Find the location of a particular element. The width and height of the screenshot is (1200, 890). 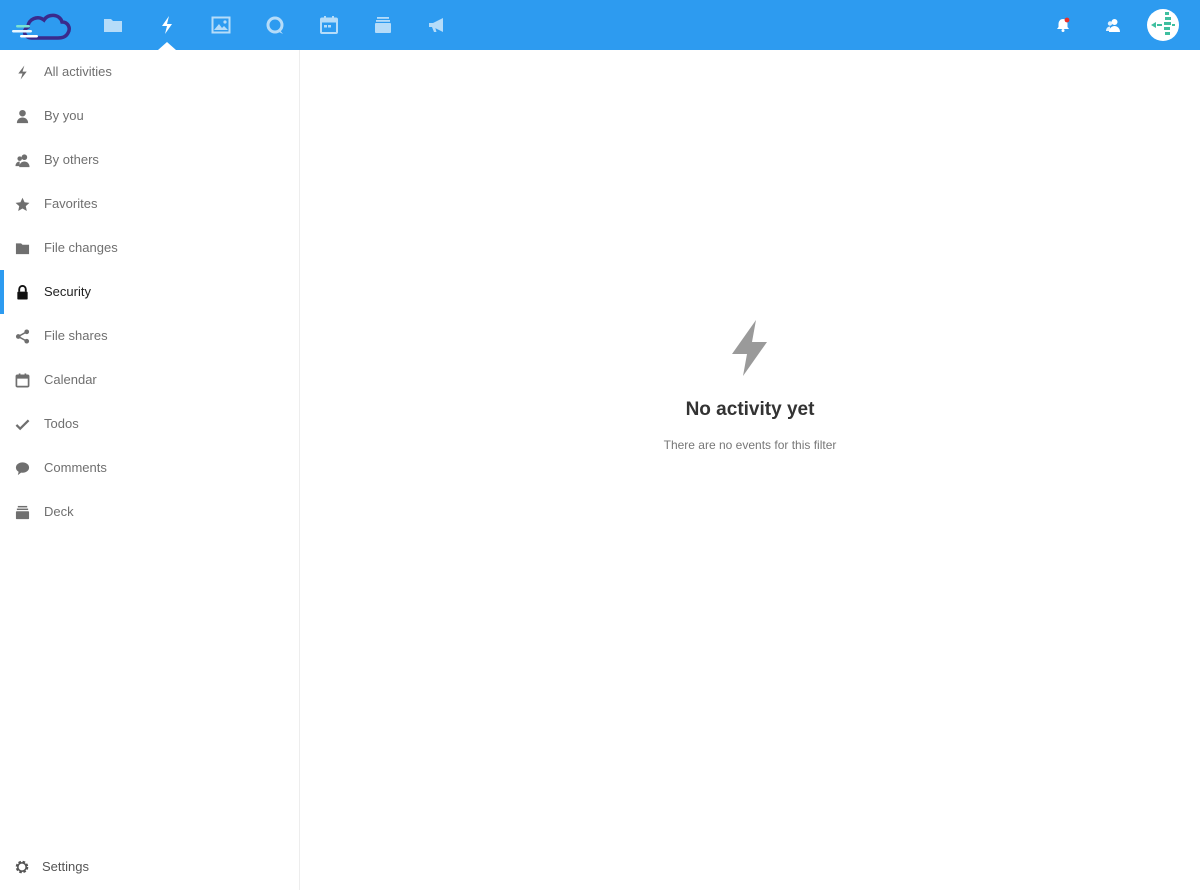

sidebar-item-todos: Todos is located at coordinates (149, 424).